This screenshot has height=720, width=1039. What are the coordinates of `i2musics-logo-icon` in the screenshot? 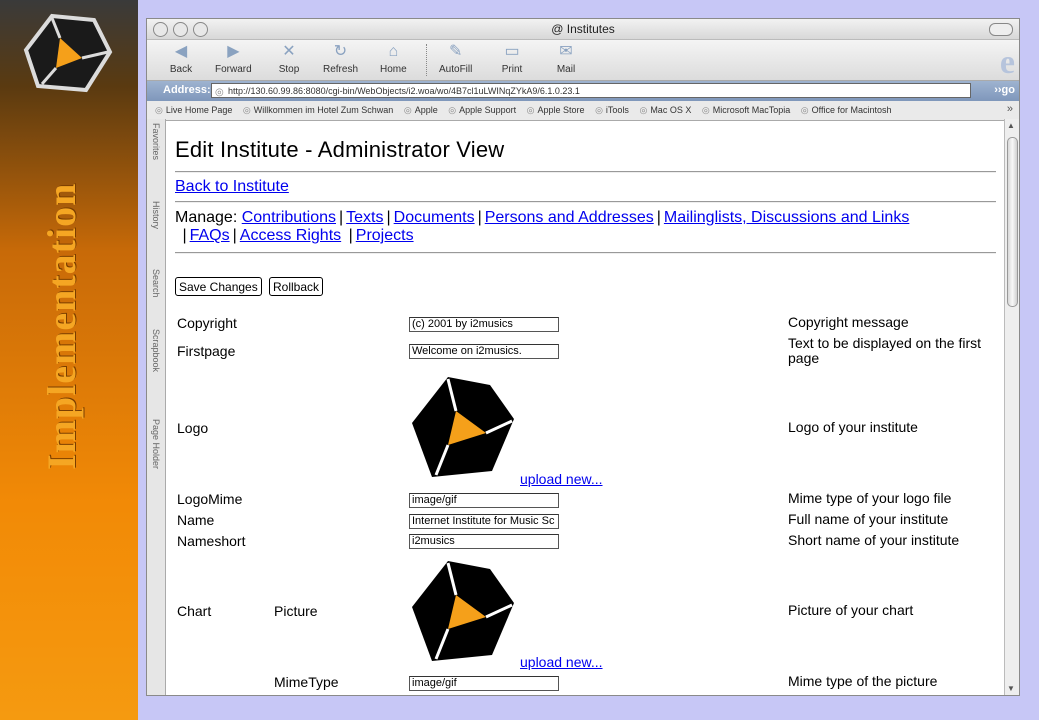 It's located at (68, 56).